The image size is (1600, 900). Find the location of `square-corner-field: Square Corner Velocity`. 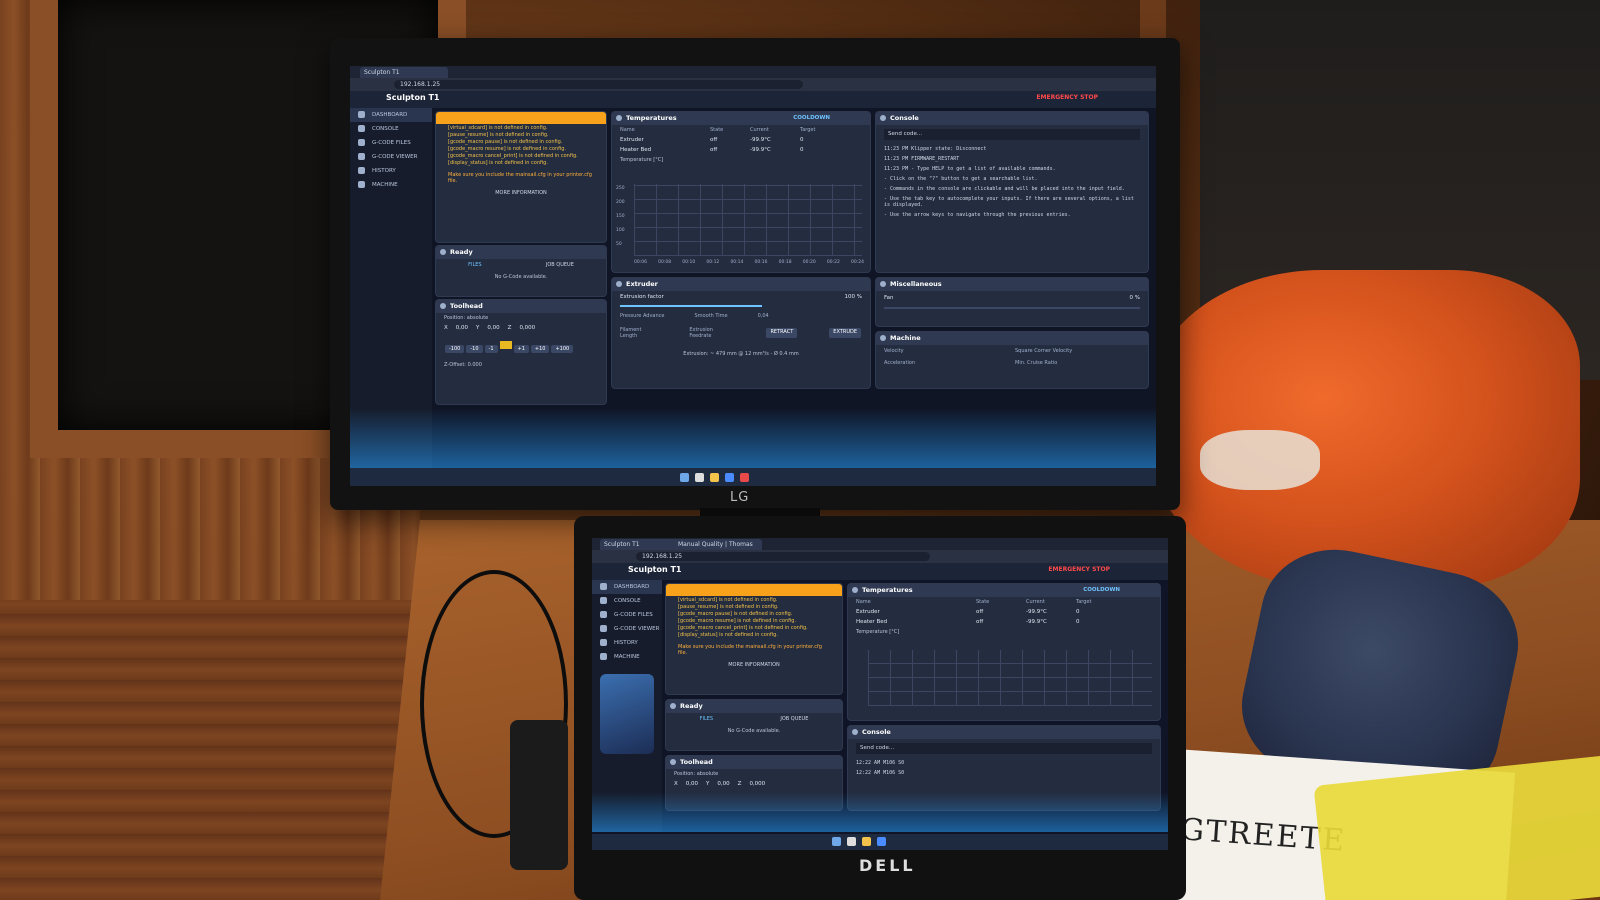

square-corner-field: Square Corner Velocity is located at coordinates (1077, 351).